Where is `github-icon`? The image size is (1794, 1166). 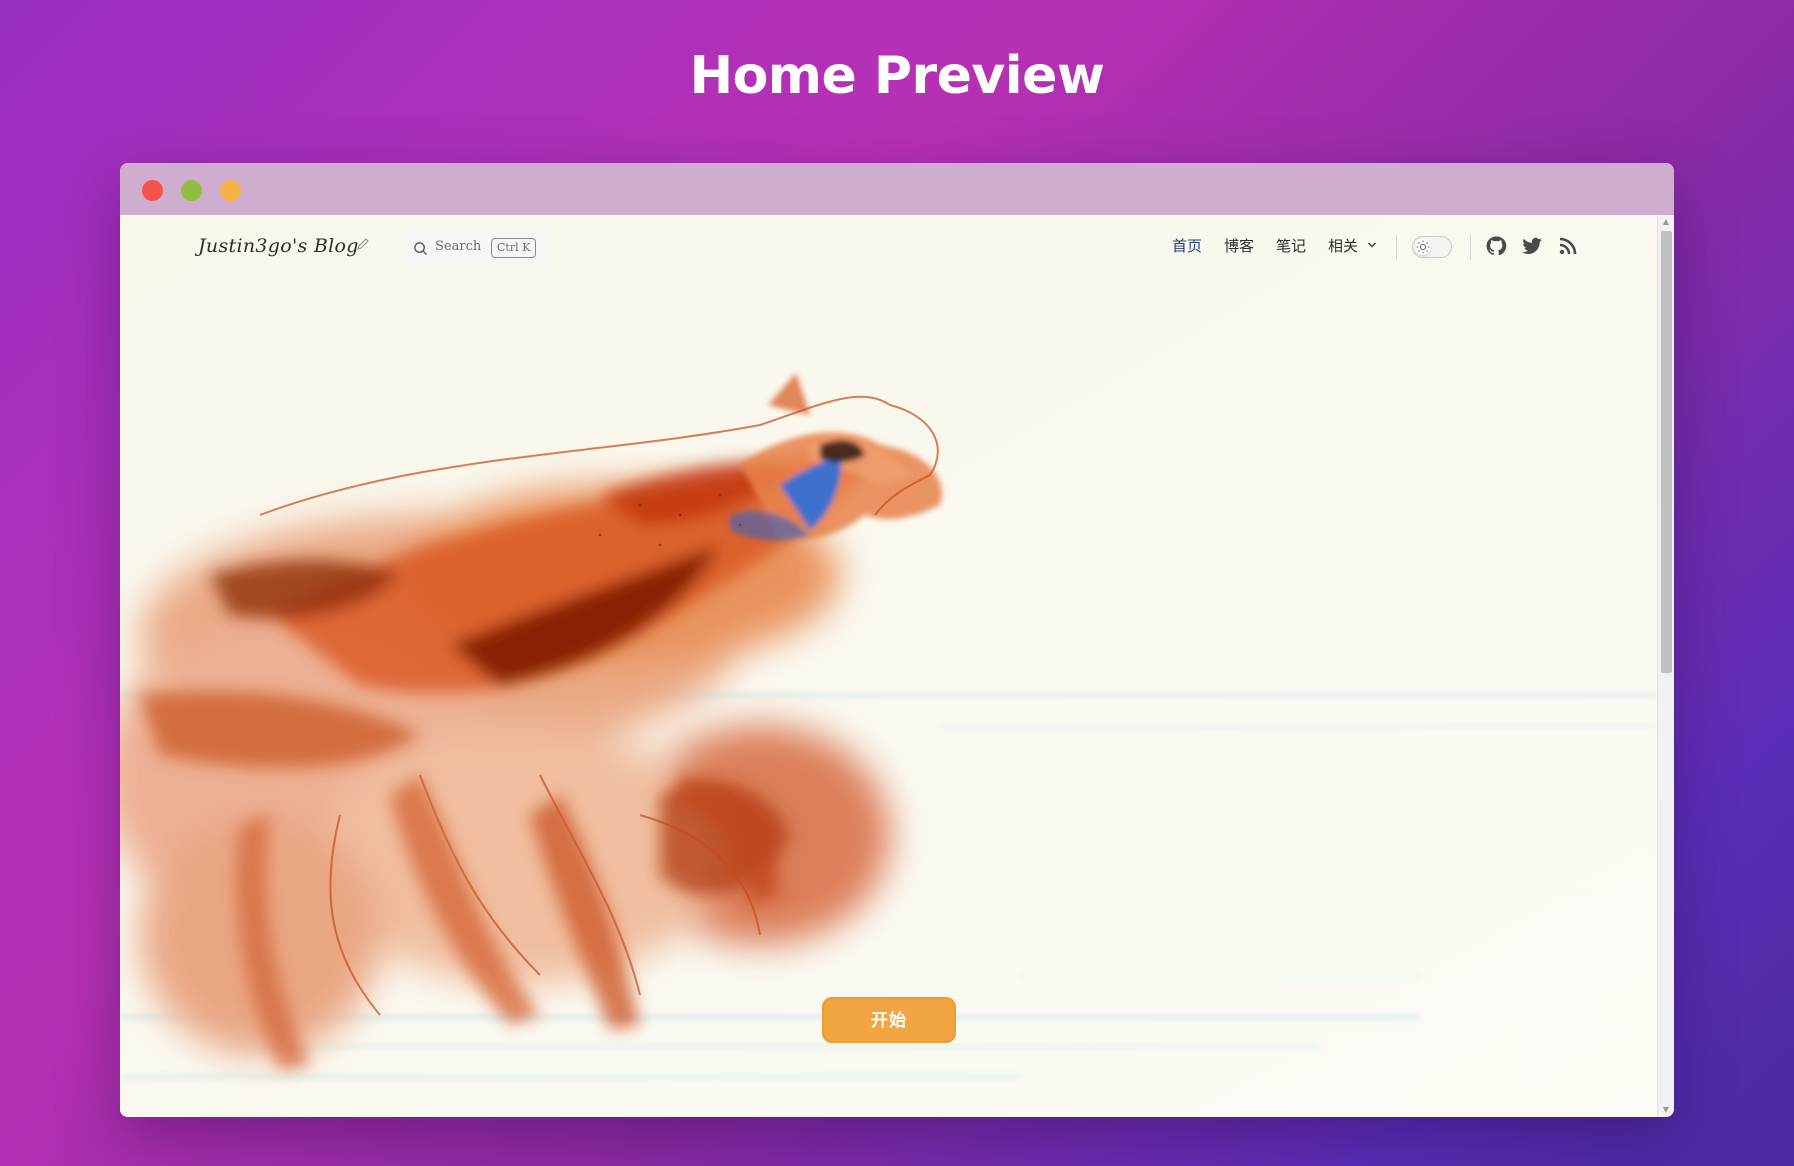
github-icon is located at coordinates (1496, 246).